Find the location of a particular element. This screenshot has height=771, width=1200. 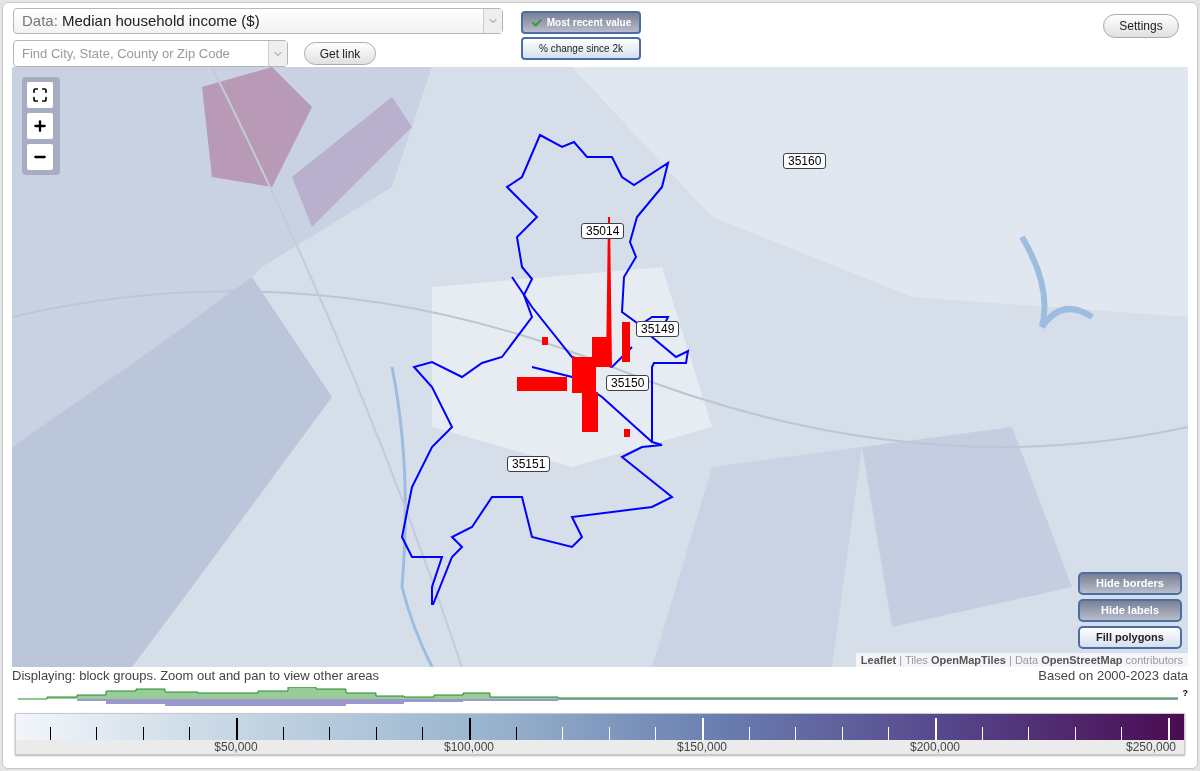

layer-toggle-button: Fill polygons is located at coordinates (1130, 637).